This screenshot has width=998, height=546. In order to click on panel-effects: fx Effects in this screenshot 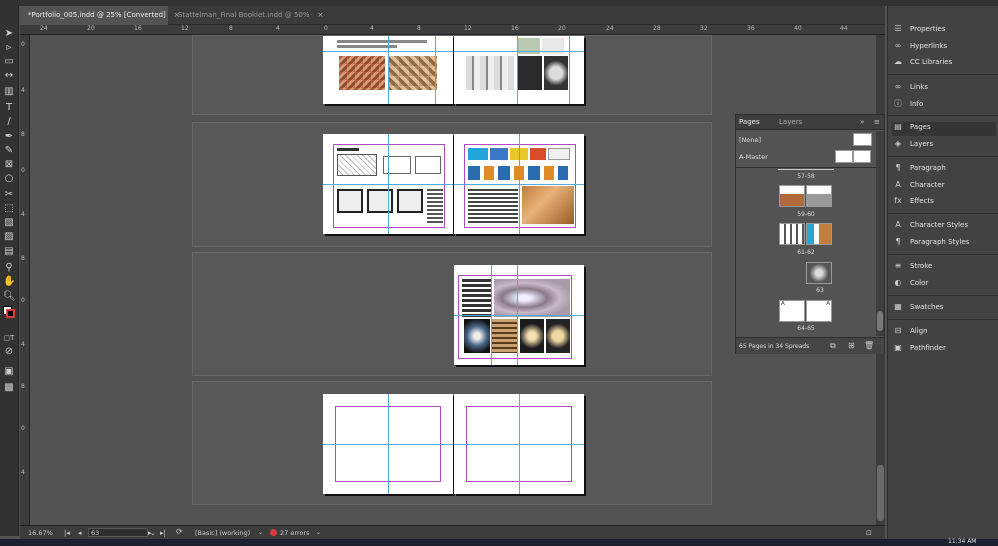, I will do `click(944, 203)`.